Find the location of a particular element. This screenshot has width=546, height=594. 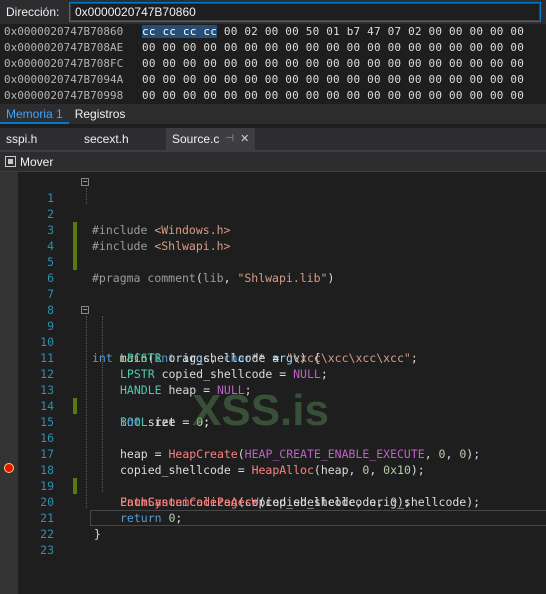

tab-sspi-h: sspi.h is located at coordinates (39, 139).